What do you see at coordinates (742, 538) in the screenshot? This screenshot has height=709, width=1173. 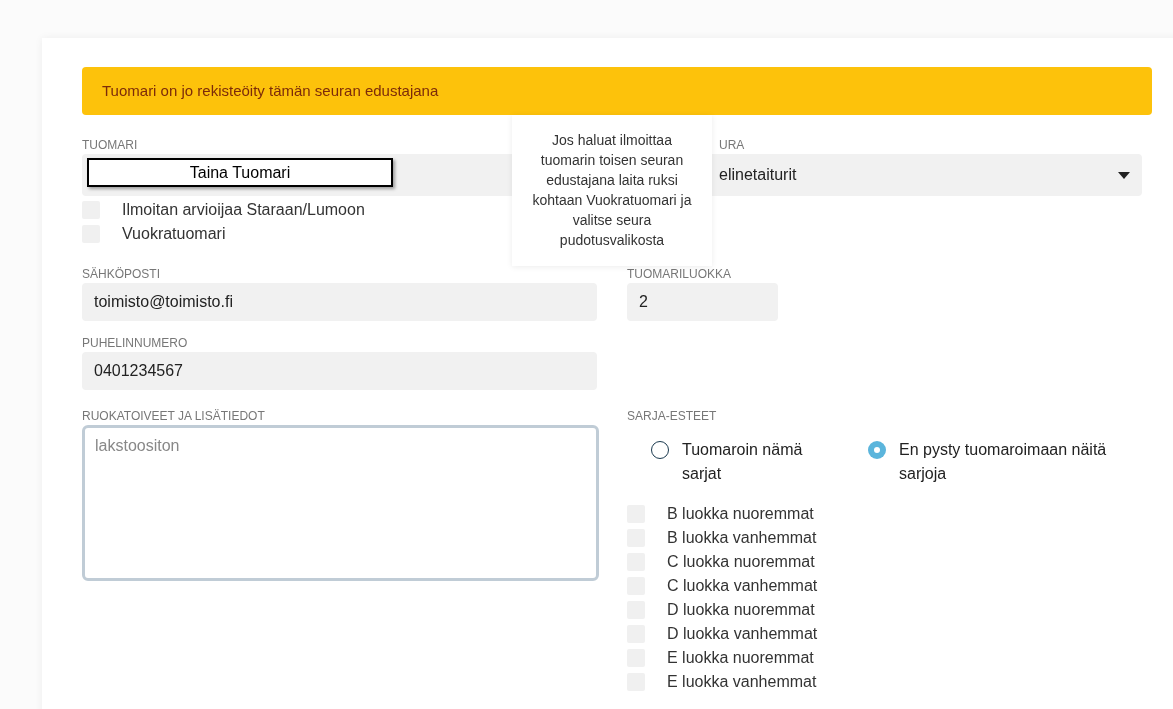 I see `checkbox-label: B luokka vanhemmat` at bounding box center [742, 538].